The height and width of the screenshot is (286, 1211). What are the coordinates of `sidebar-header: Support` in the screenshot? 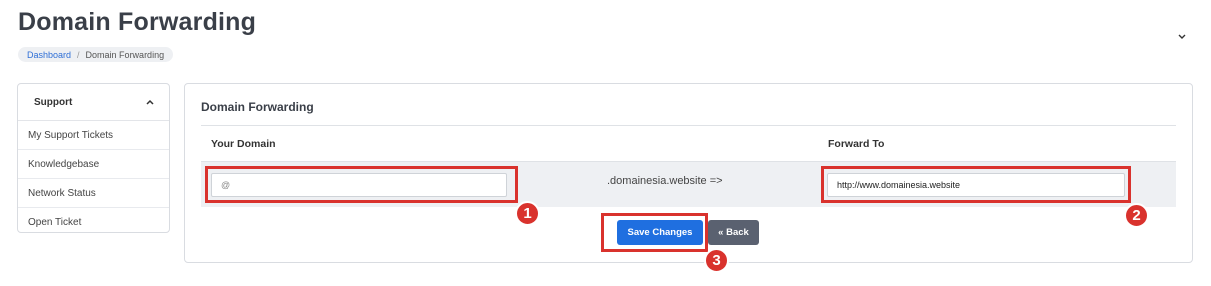 It's located at (93, 102).